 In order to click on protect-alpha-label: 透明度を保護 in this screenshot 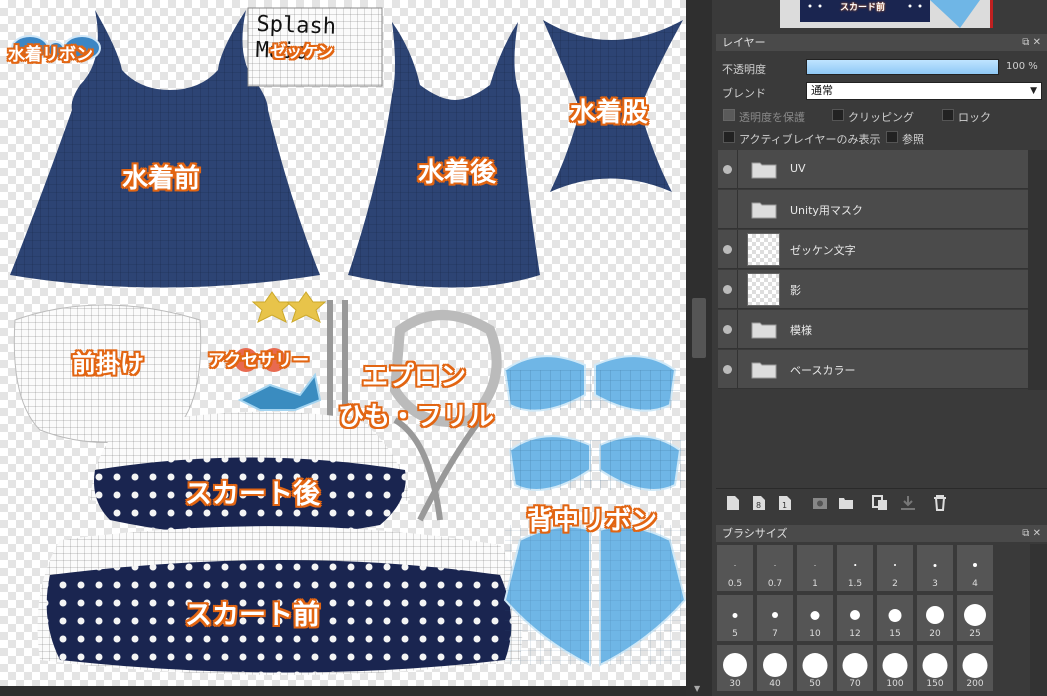, I will do `click(772, 117)`.